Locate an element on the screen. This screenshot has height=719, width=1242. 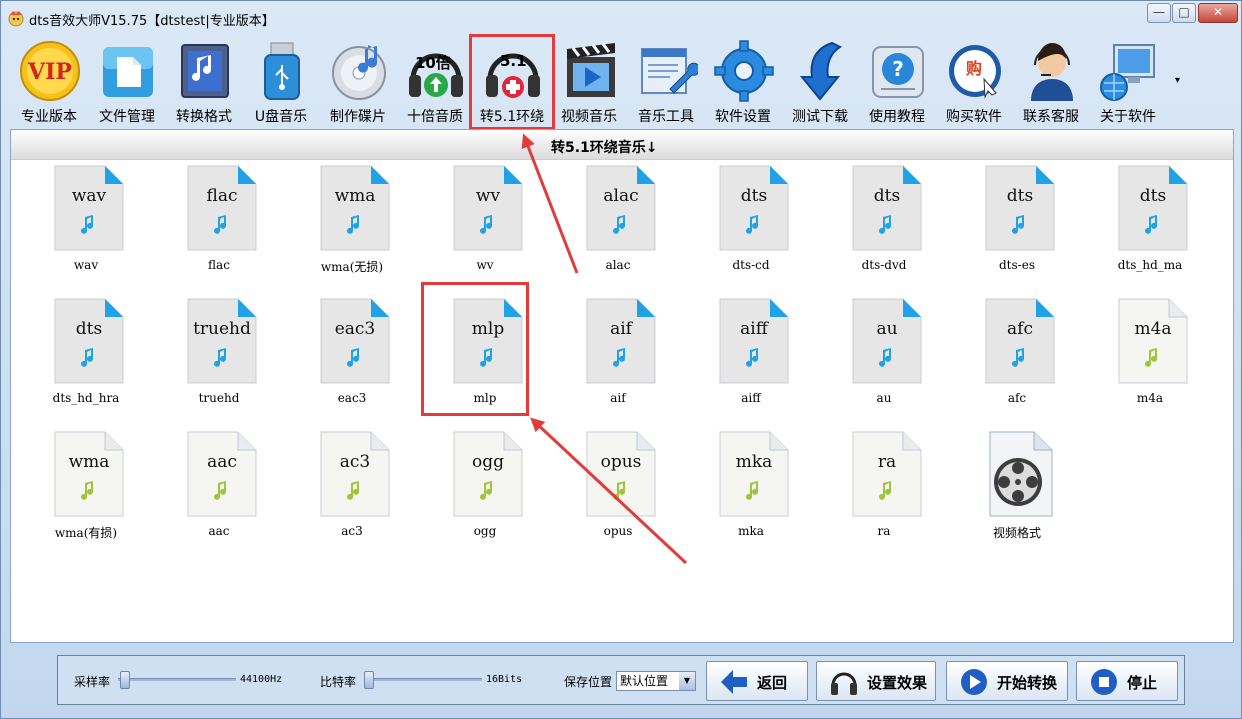
toolbar-item-settings: 软件设置 is located at coordinates (743, 81).